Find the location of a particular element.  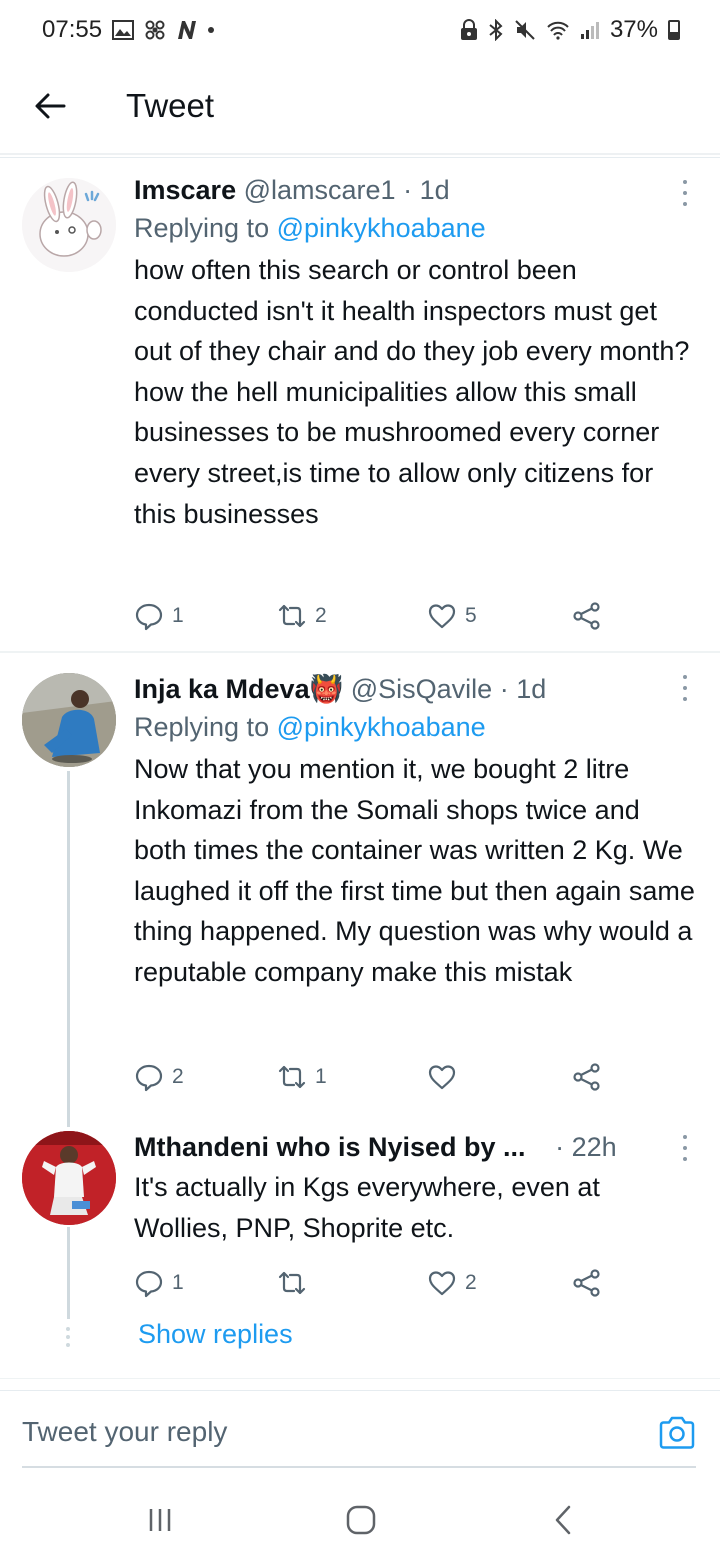

like-button: 5 is located at coordinates (452, 616).